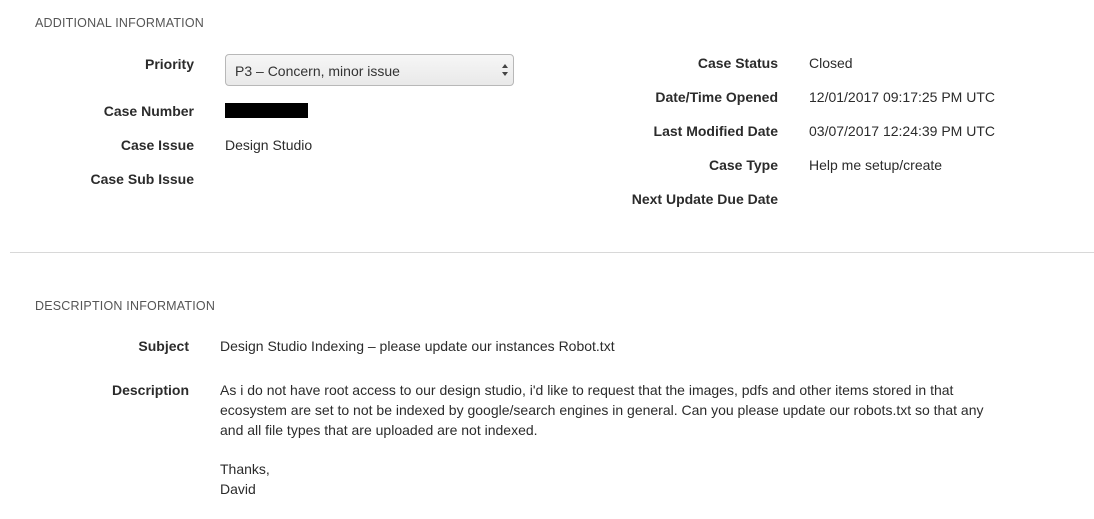 The width and height of the screenshot is (1094, 519). I want to click on case-type-label: Case Type, so click(743, 165).